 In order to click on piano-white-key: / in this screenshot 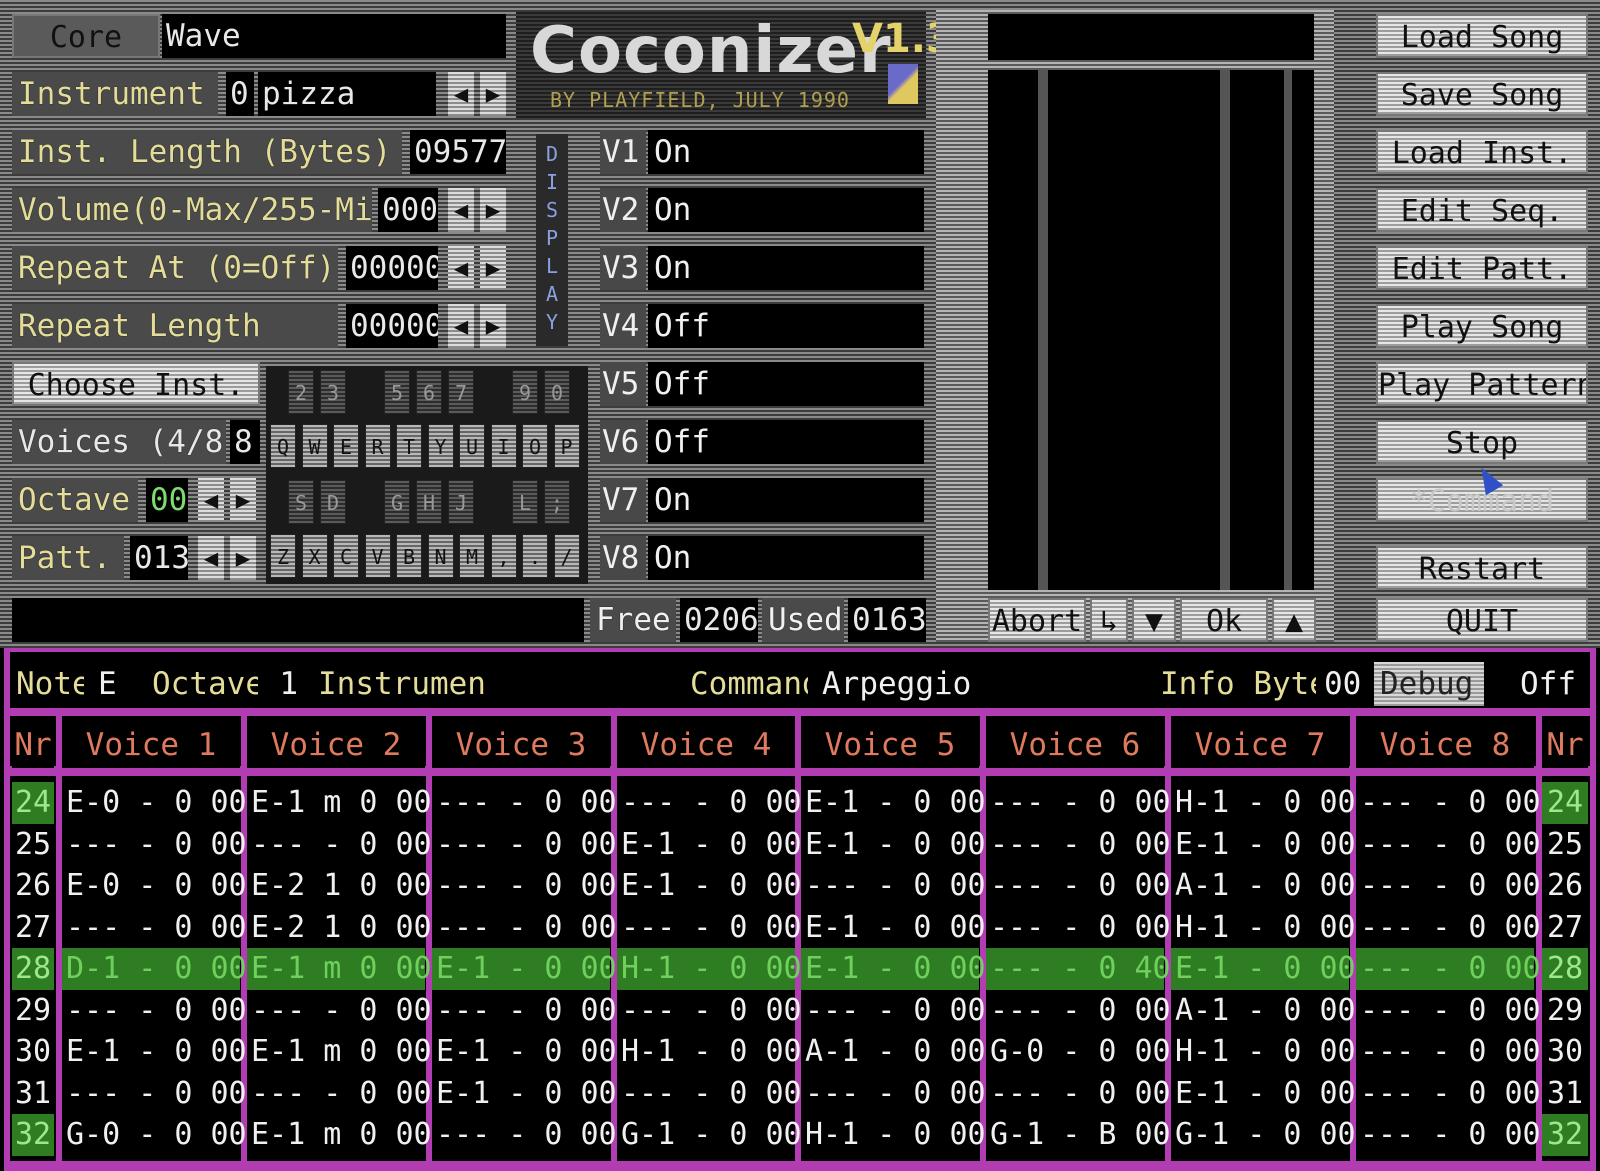, I will do `click(566, 556)`.